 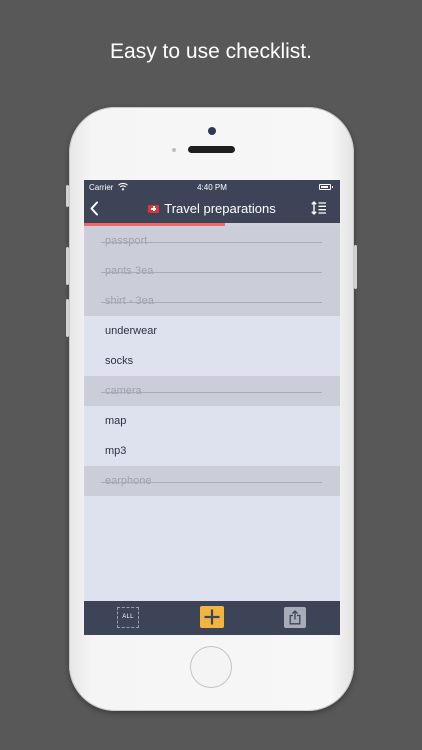 I want to click on share-button, so click(x=295, y=617).